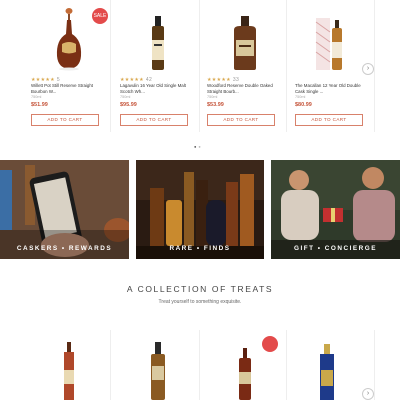  Describe the element at coordinates (335, 248) in the screenshot. I see `promo-label: GIFT • CONCIERGE` at that location.